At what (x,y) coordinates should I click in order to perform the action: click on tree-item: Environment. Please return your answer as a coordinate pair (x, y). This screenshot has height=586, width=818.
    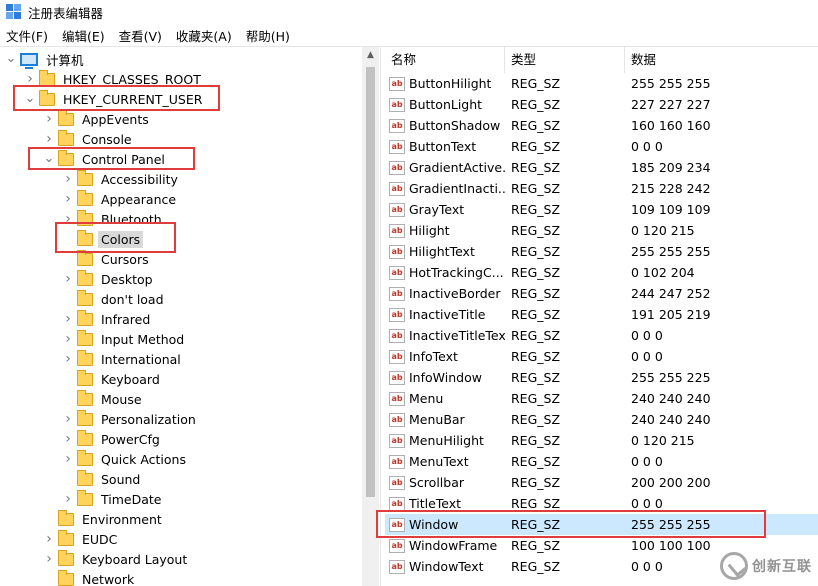
    Looking at the image, I should click on (103, 519).